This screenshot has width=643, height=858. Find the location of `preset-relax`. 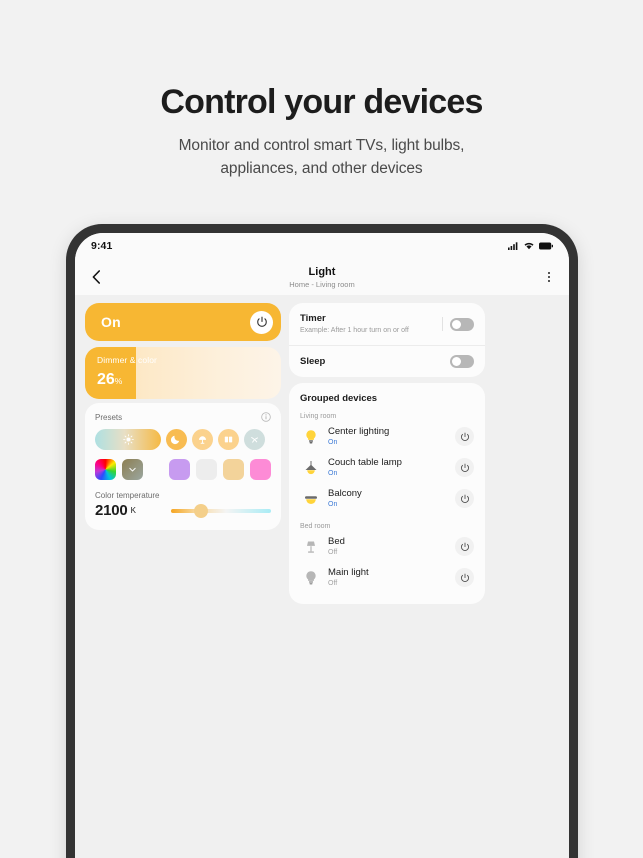

preset-relax is located at coordinates (254, 439).